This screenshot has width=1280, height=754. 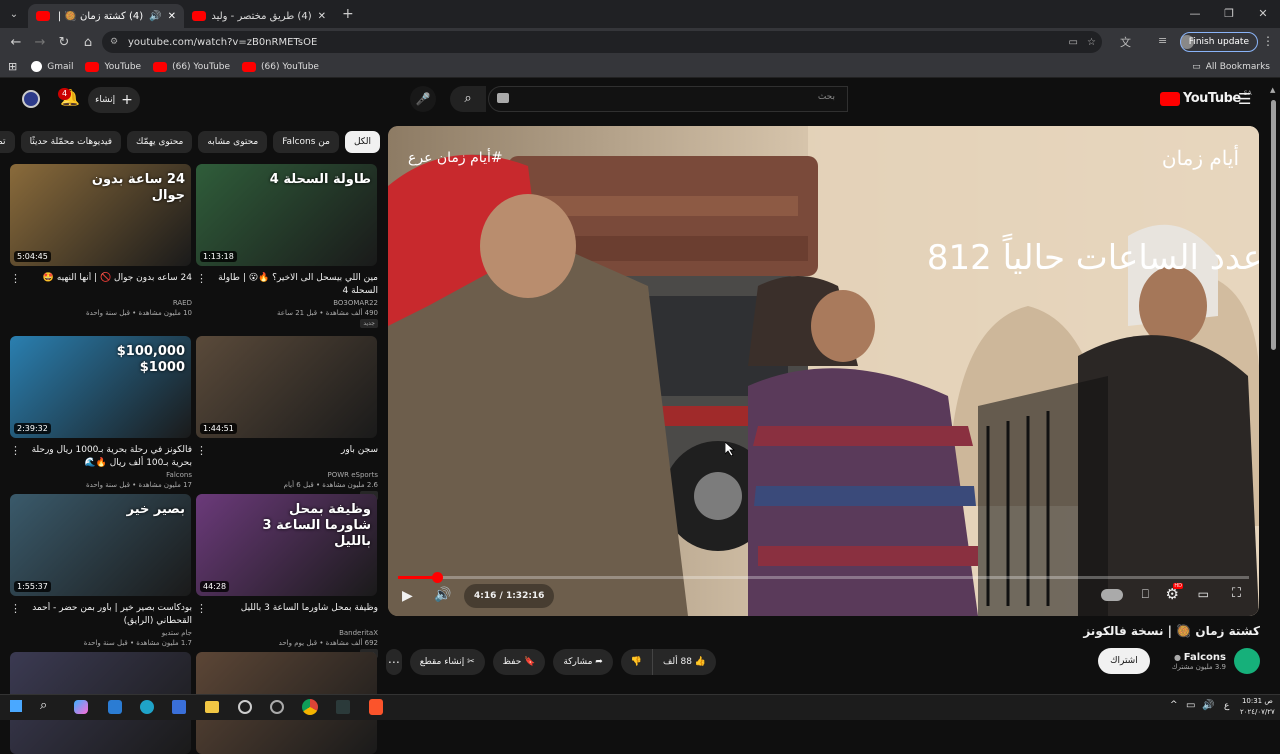 What do you see at coordinates (14, 14) in the screenshot?
I see `tab-search-button: ⌄` at bounding box center [14, 14].